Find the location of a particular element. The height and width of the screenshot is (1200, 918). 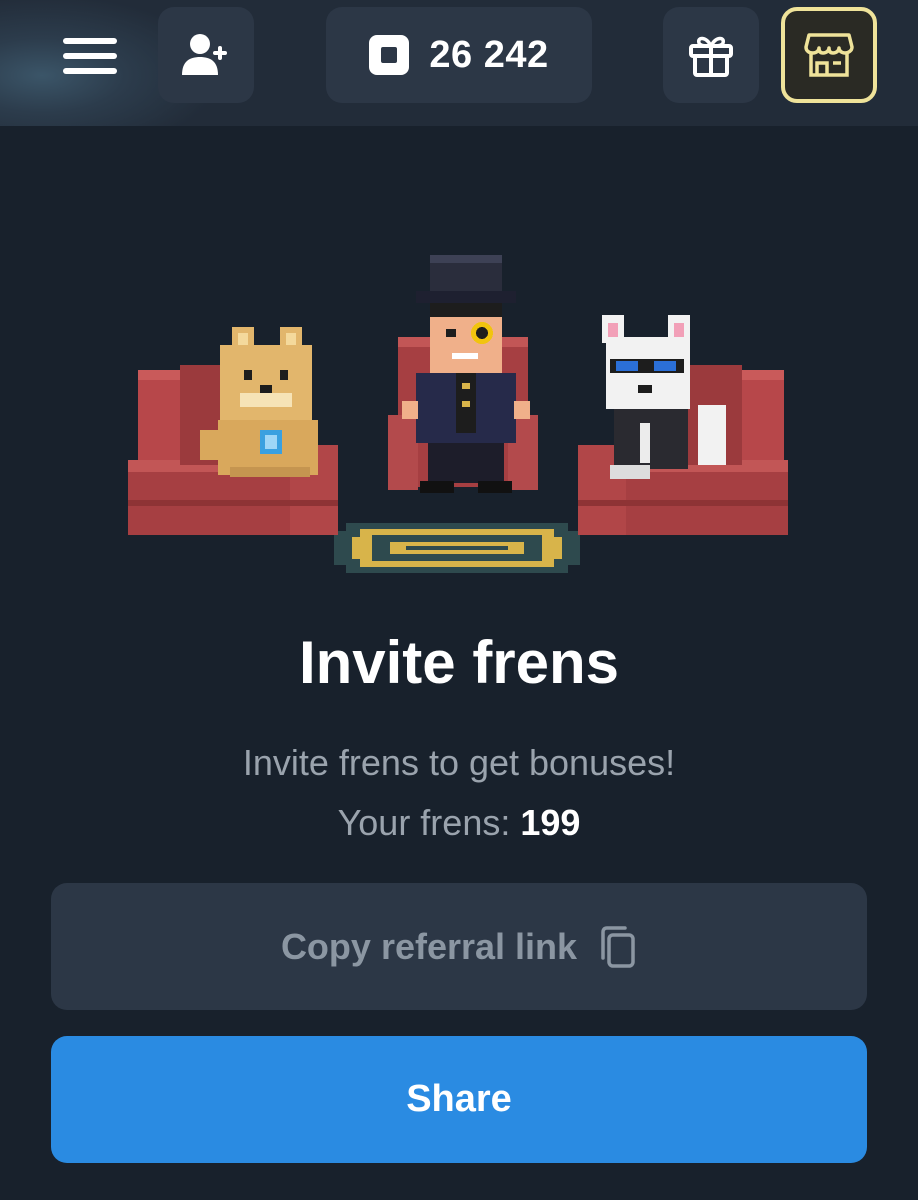

balance-display: 26 242 is located at coordinates (459, 55).